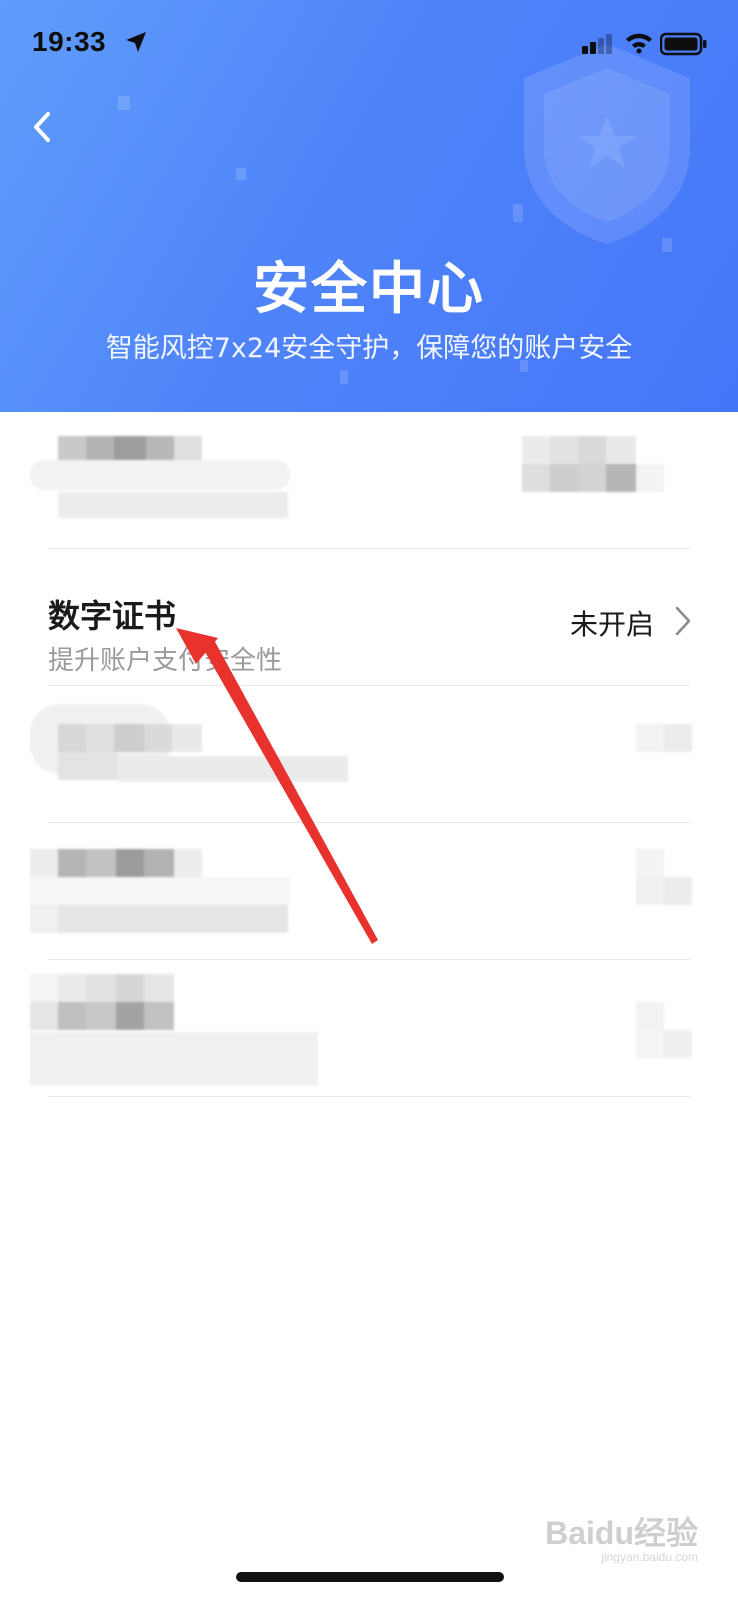 The width and height of the screenshot is (738, 1600). I want to click on watermark-url: jingyan.baidu.com, so click(649, 1557).